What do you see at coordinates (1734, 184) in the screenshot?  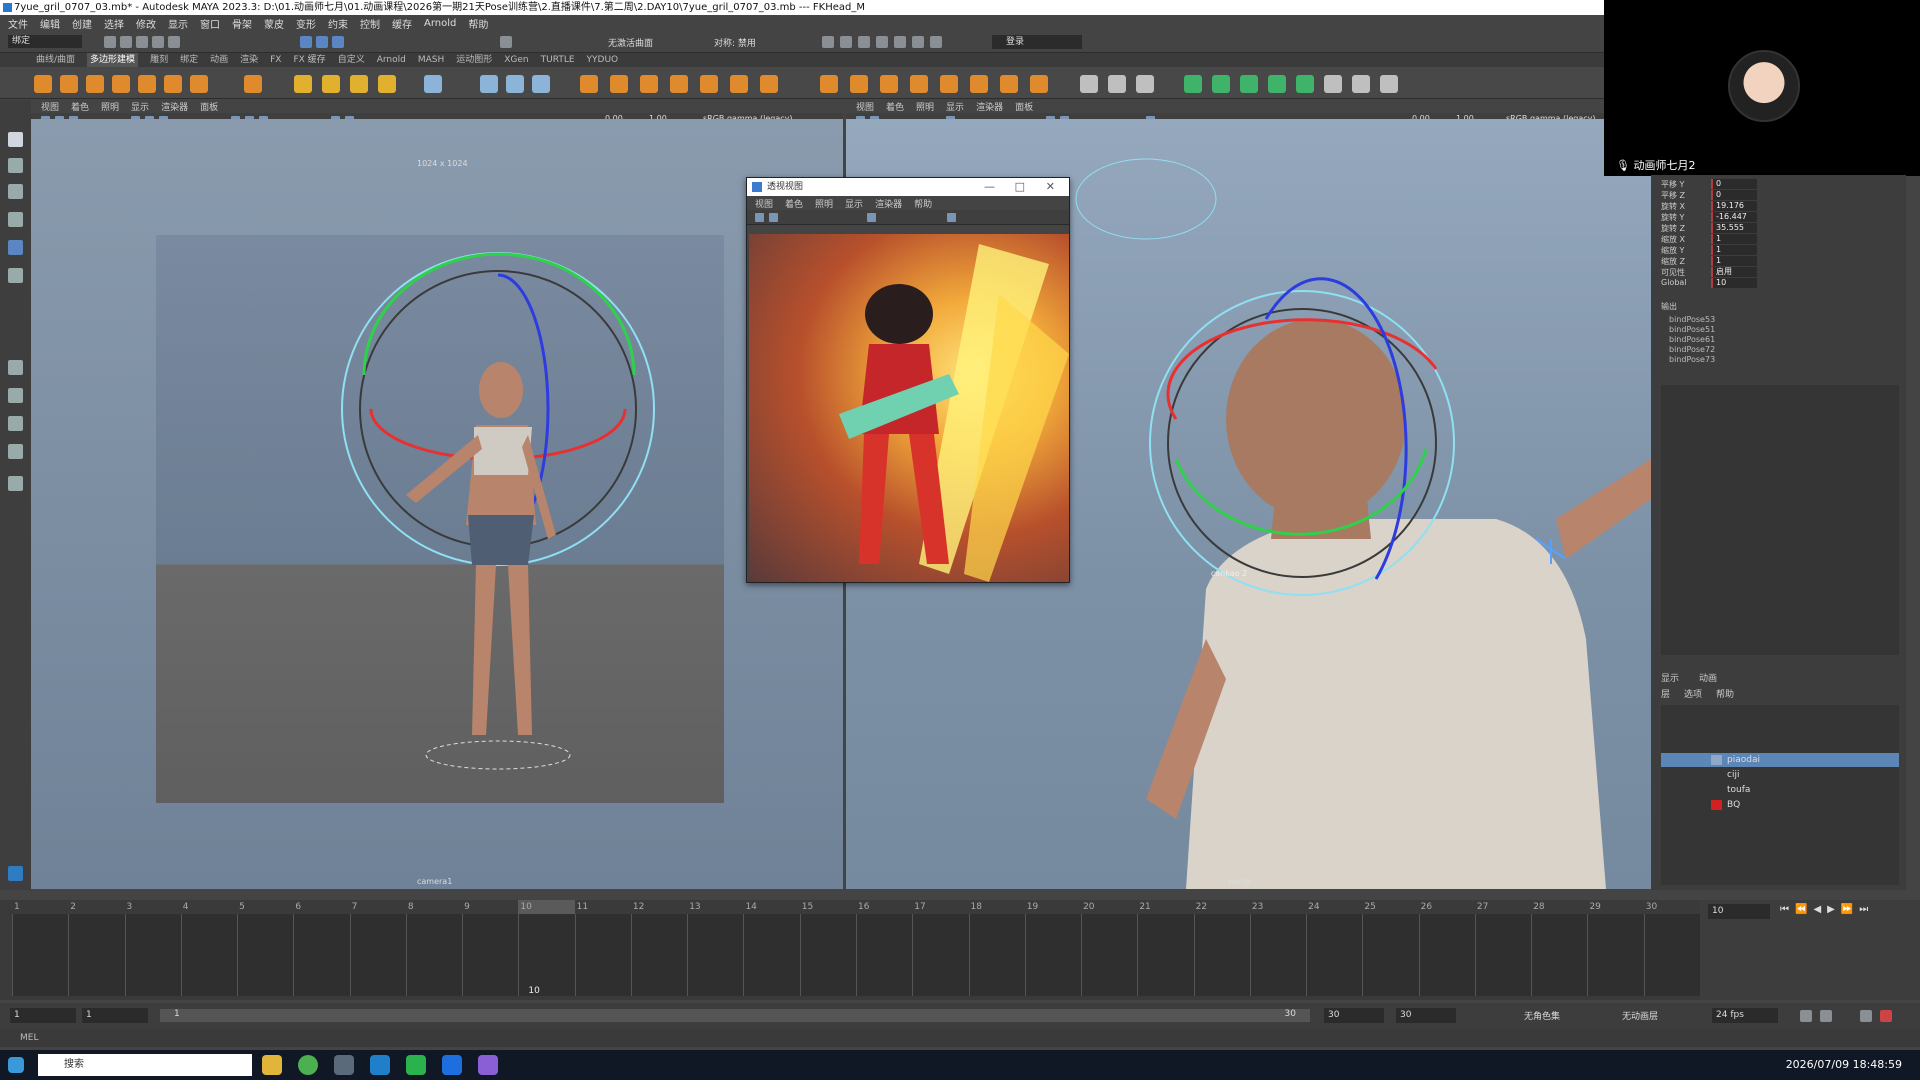 I see `channel-value: 0` at bounding box center [1734, 184].